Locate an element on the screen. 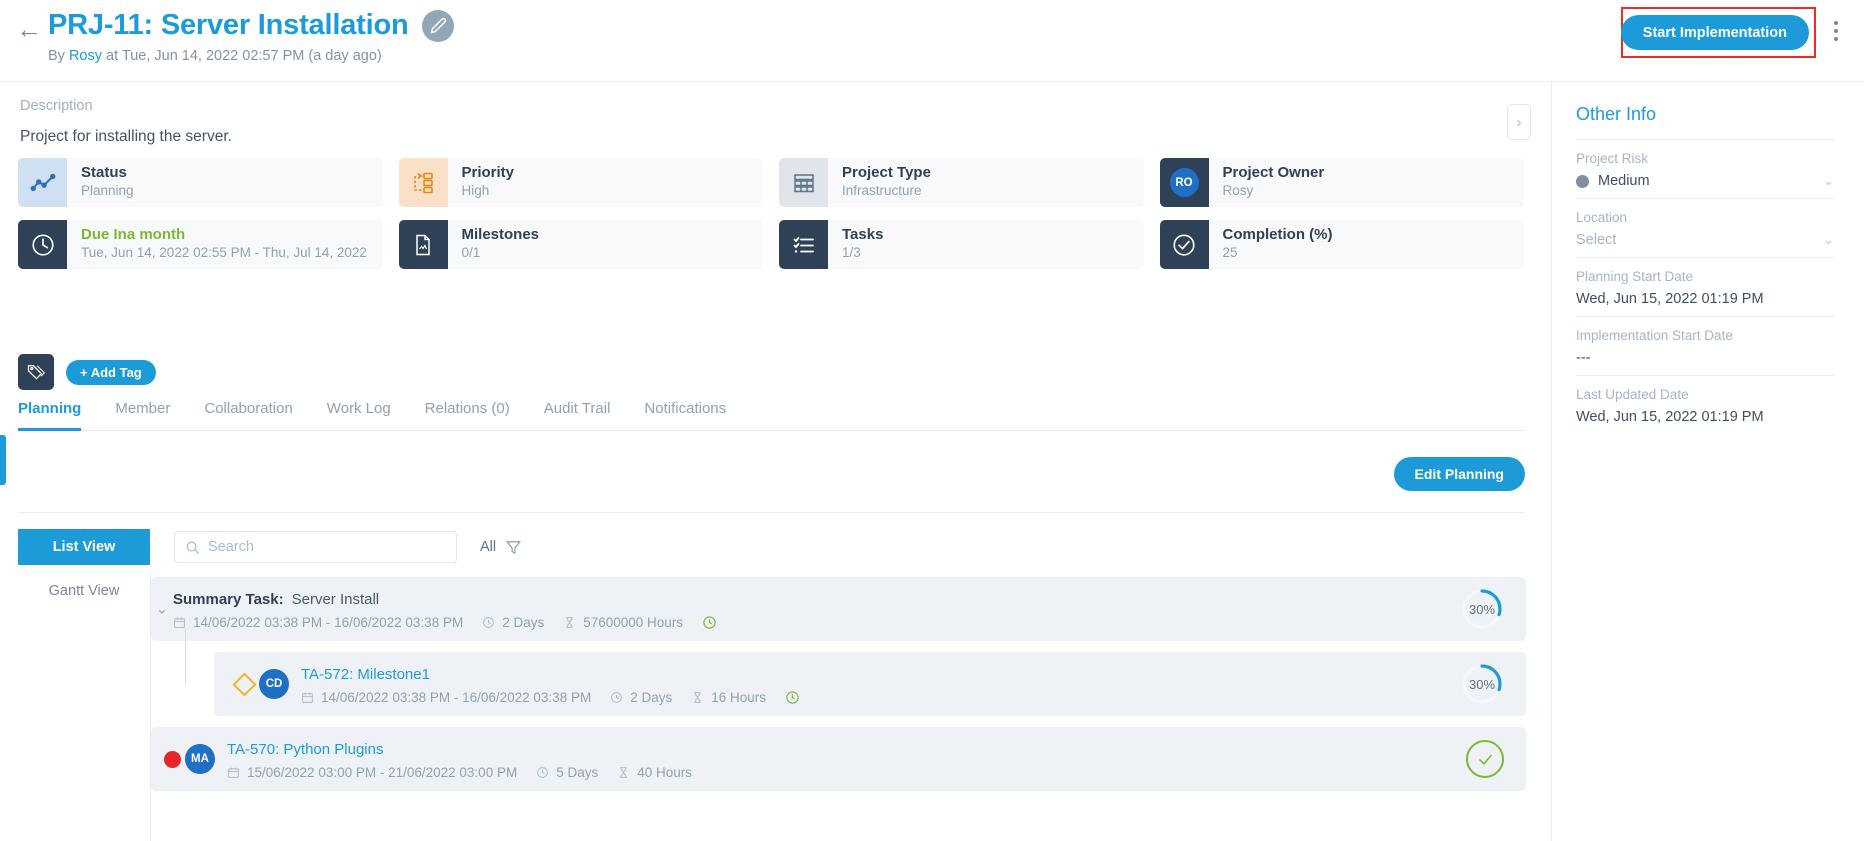 The image size is (1864, 841). pencil-icon is located at coordinates (438, 25).